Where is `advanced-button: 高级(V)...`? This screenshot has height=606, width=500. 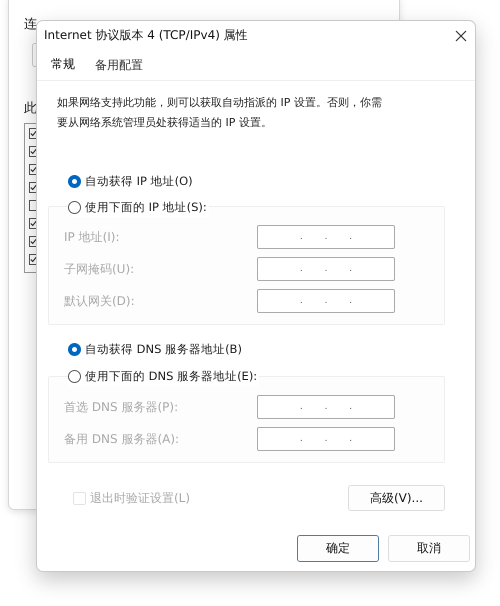 advanced-button: 高级(V)... is located at coordinates (396, 498).